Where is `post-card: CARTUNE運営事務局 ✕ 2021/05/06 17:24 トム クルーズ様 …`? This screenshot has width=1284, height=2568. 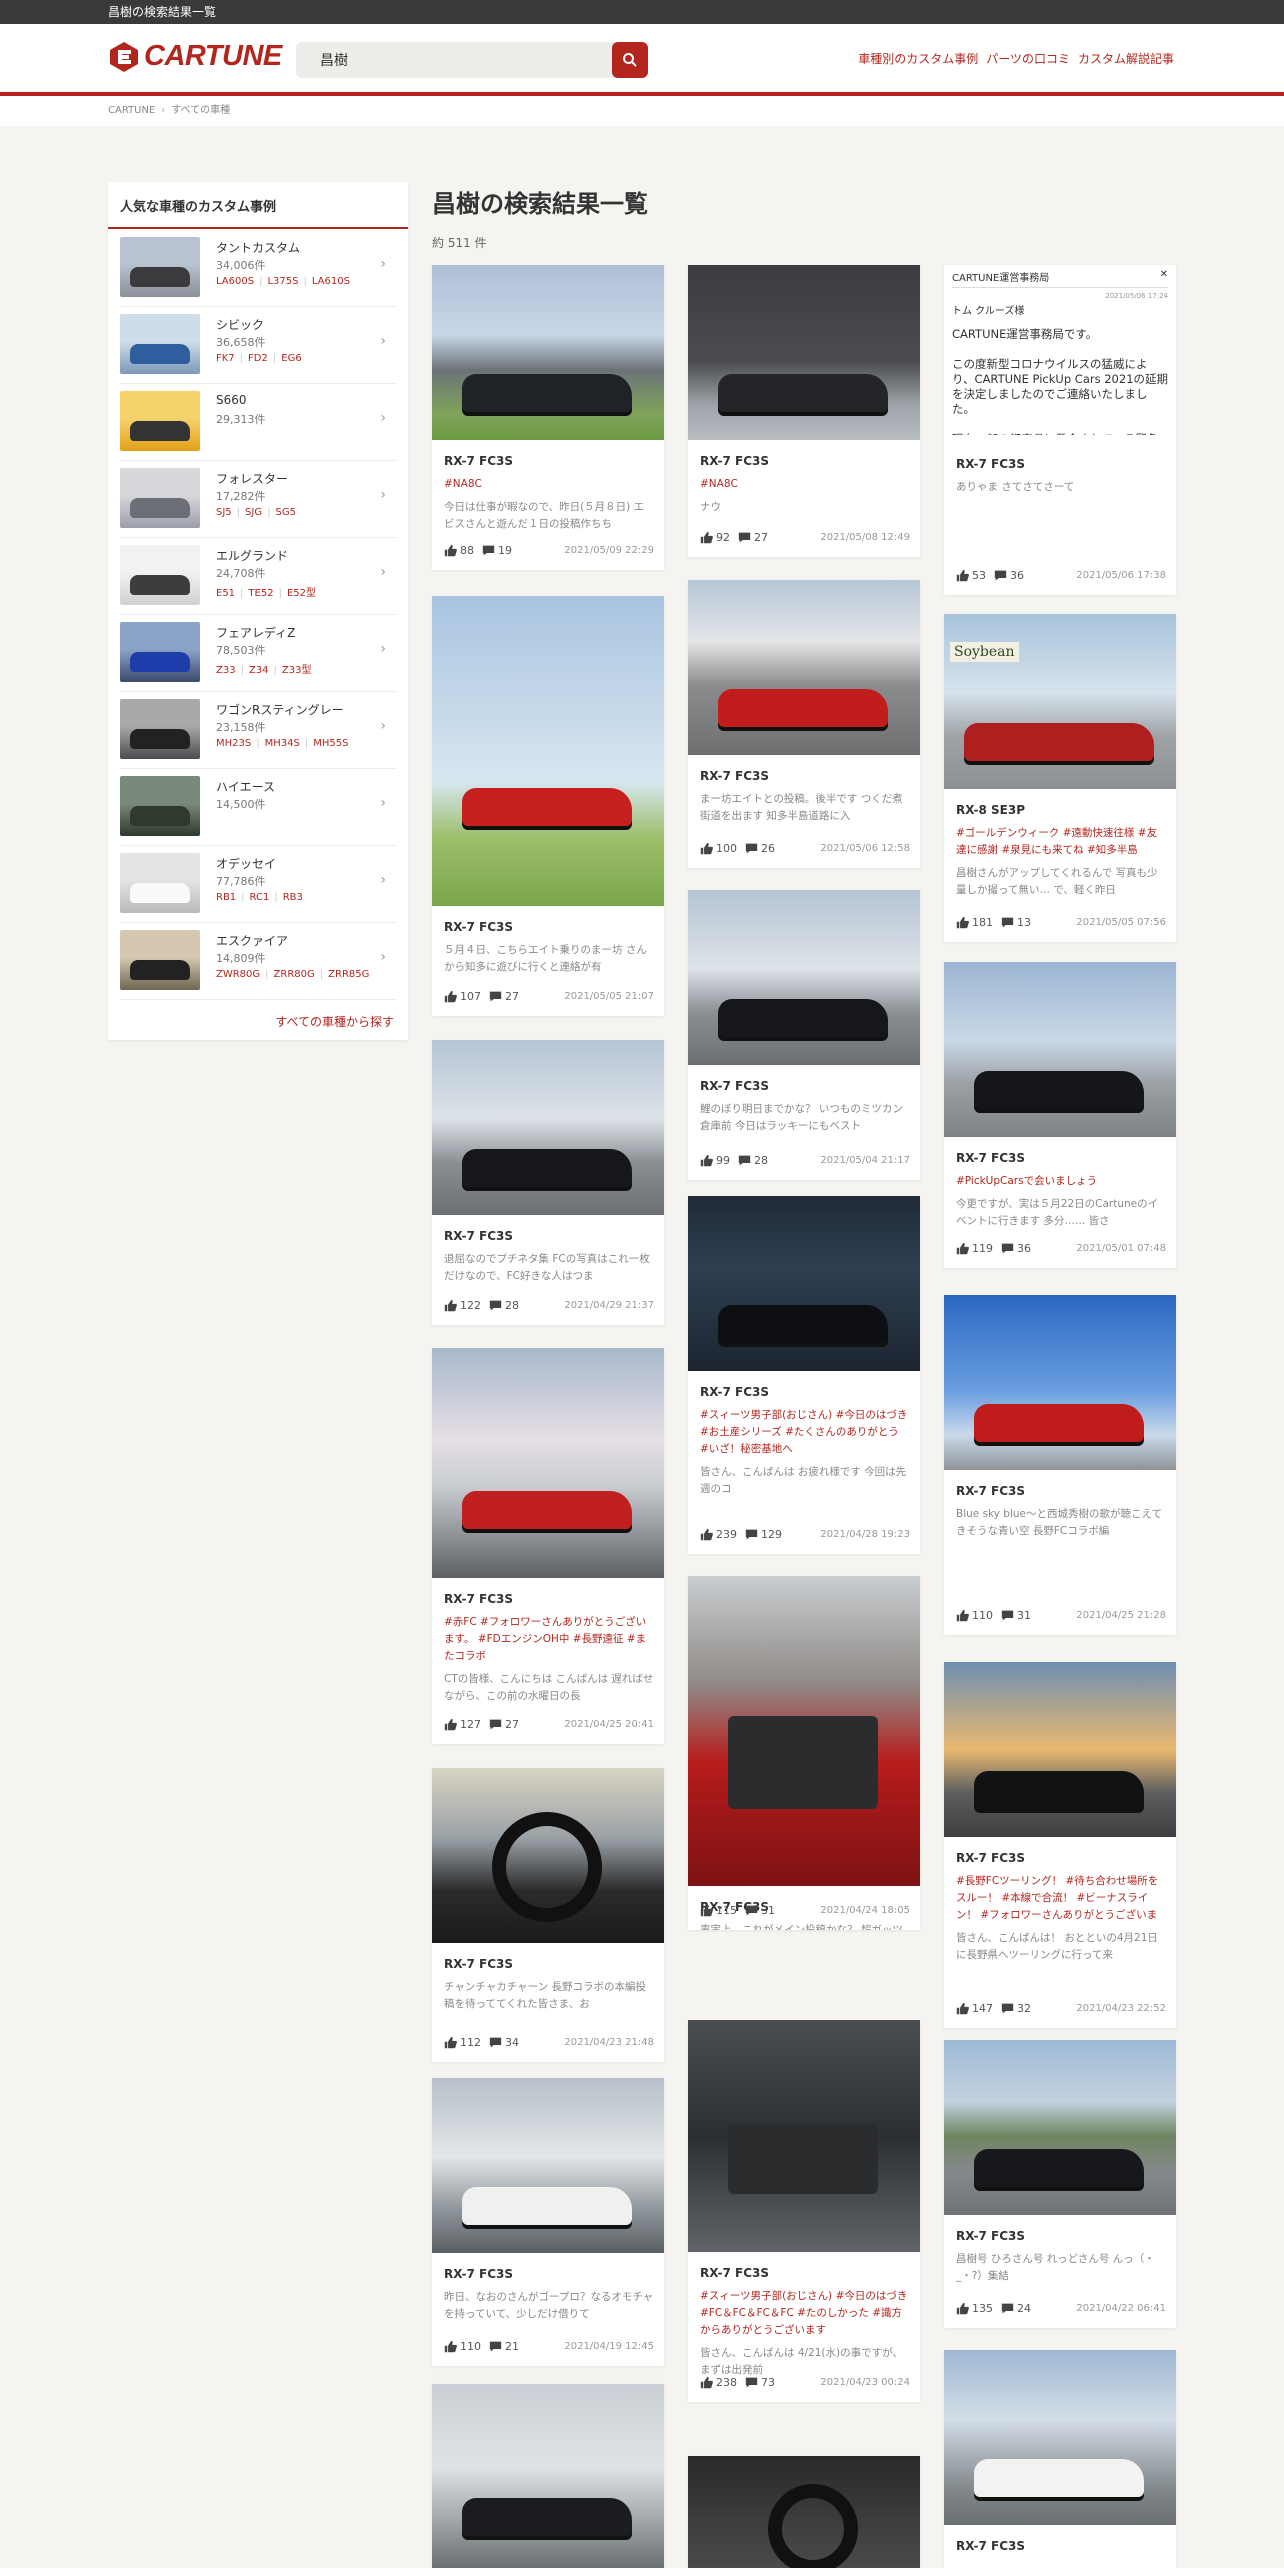 post-card: CARTUNE運営事務局 ✕ 2021/05/06 17:24 トム クルーズ様 … is located at coordinates (1060, 430).